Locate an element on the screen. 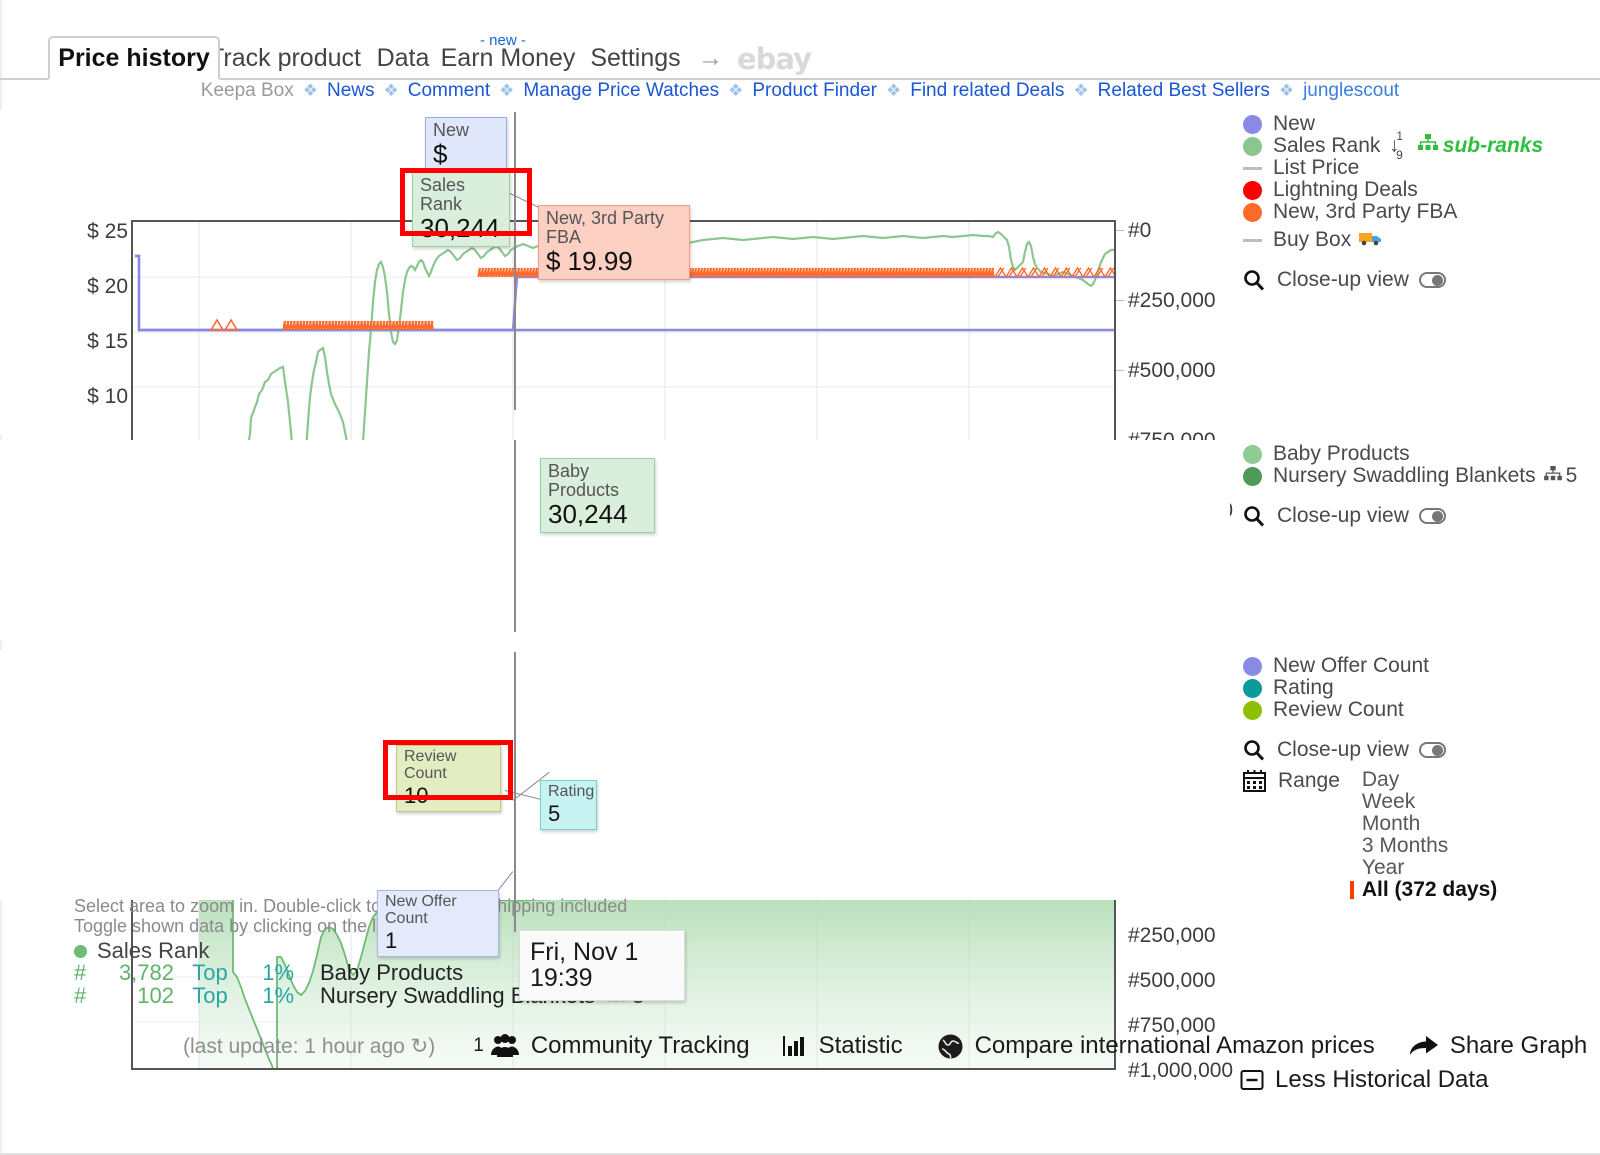 This screenshot has width=1600, height=1155. y2-tick-mark is located at coordinates (1120, 370).